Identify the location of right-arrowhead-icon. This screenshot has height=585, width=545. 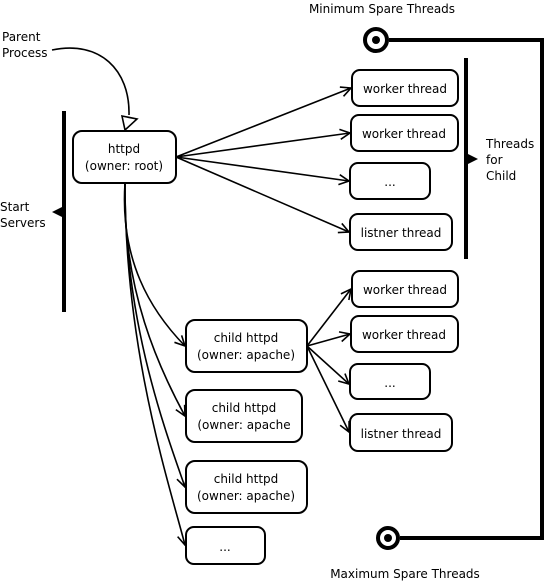
(471, 159).